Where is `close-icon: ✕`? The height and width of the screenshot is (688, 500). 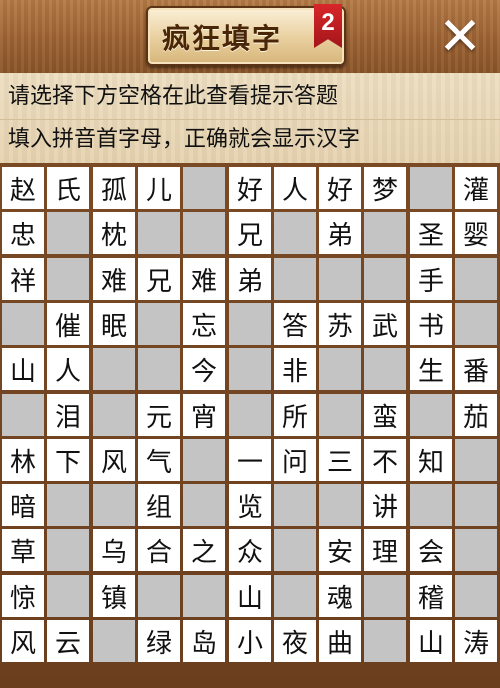 close-icon: ✕ is located at coordinates (460, 38).